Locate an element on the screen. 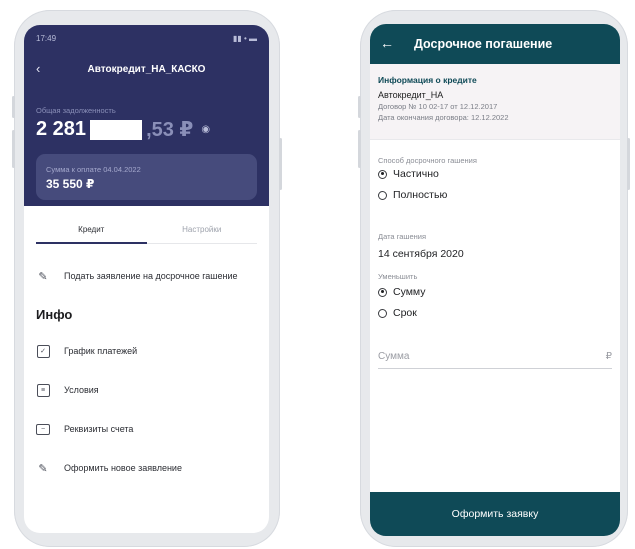  status-time: 17:49 is located at coordinates (46, 38).